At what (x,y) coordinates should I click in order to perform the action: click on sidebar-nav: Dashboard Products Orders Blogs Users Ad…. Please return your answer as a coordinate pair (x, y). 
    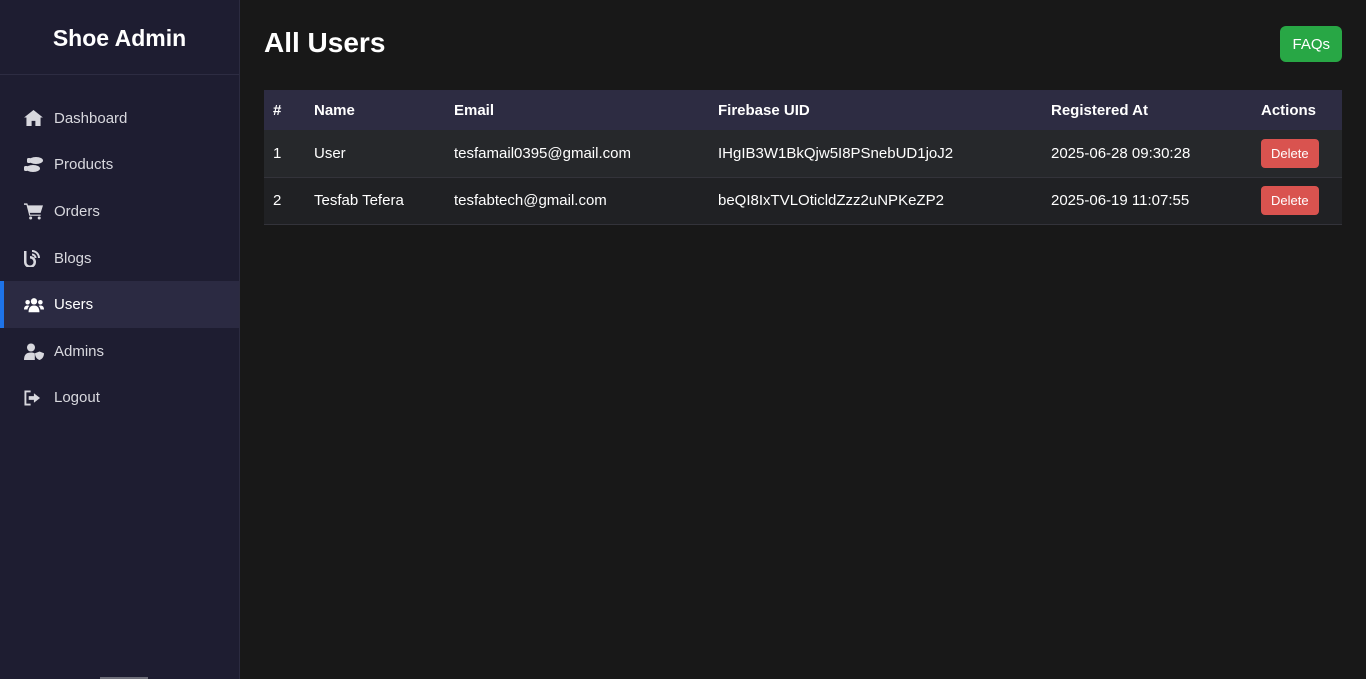
    Looking at the image, I should click on (119, 258).